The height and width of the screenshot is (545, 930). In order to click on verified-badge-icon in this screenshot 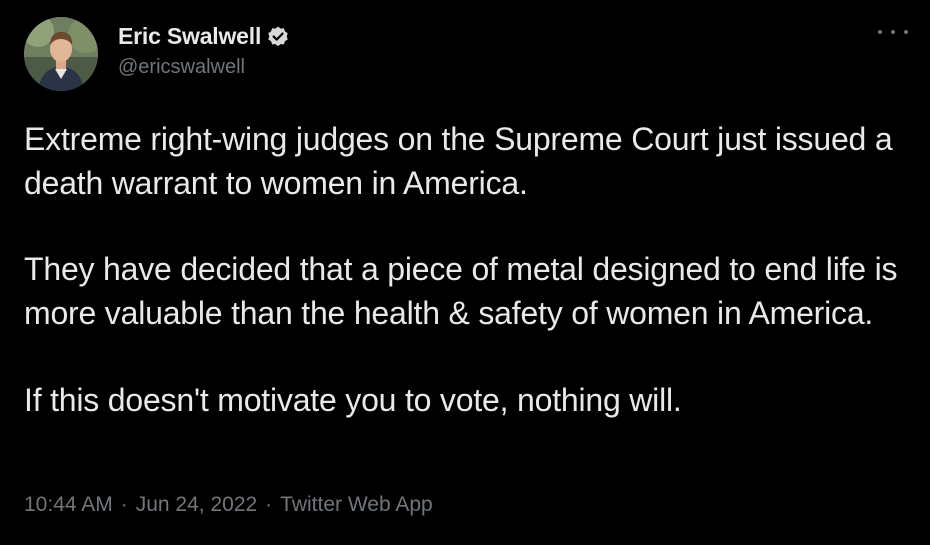, I will do `click(278, 37)`.